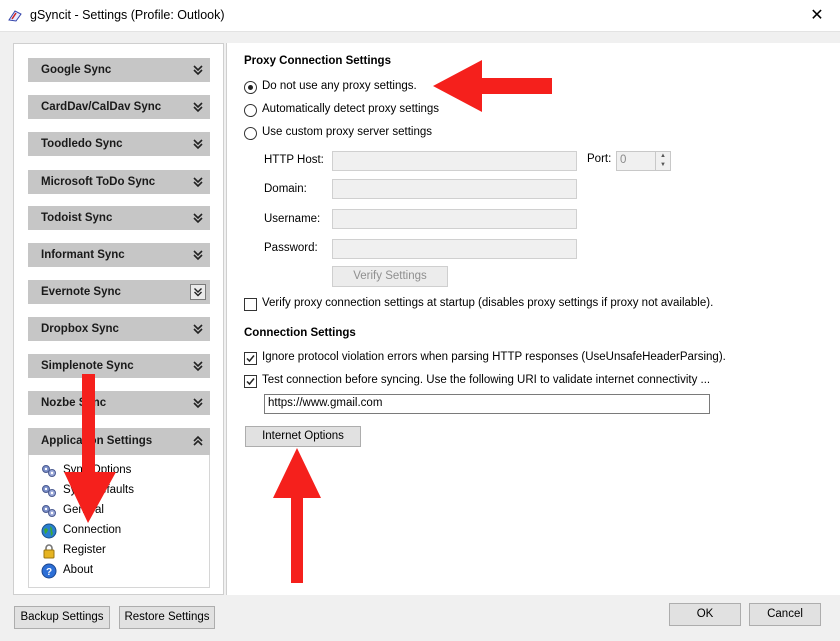 The width and height of the screenshot is (840, 641). Describe the element at coordinates (167, 617) in the screenshot. I see `restore-settings-button: Restore Settings` at that location.